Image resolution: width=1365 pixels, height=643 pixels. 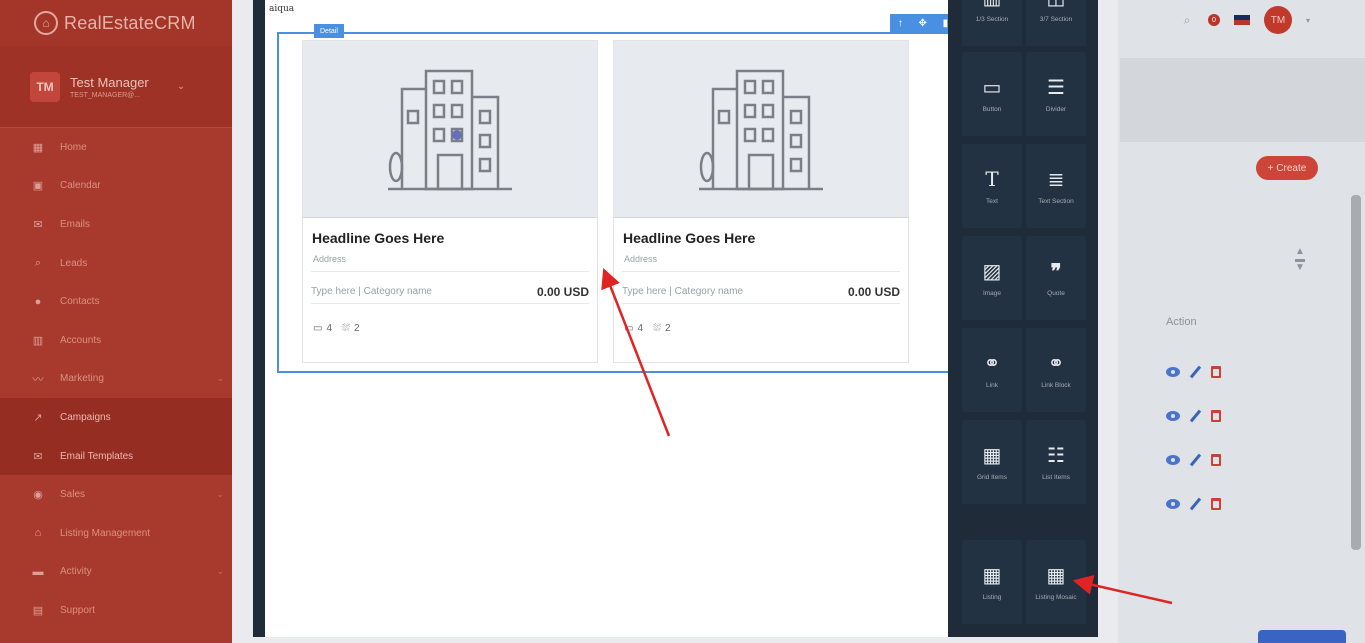 What do you see at coordinates (116, 87) in the screenshot?
I see `user-profile: TM Test Manager TEST_MANAGER@... ⌄` at bounding box center [116, 87].